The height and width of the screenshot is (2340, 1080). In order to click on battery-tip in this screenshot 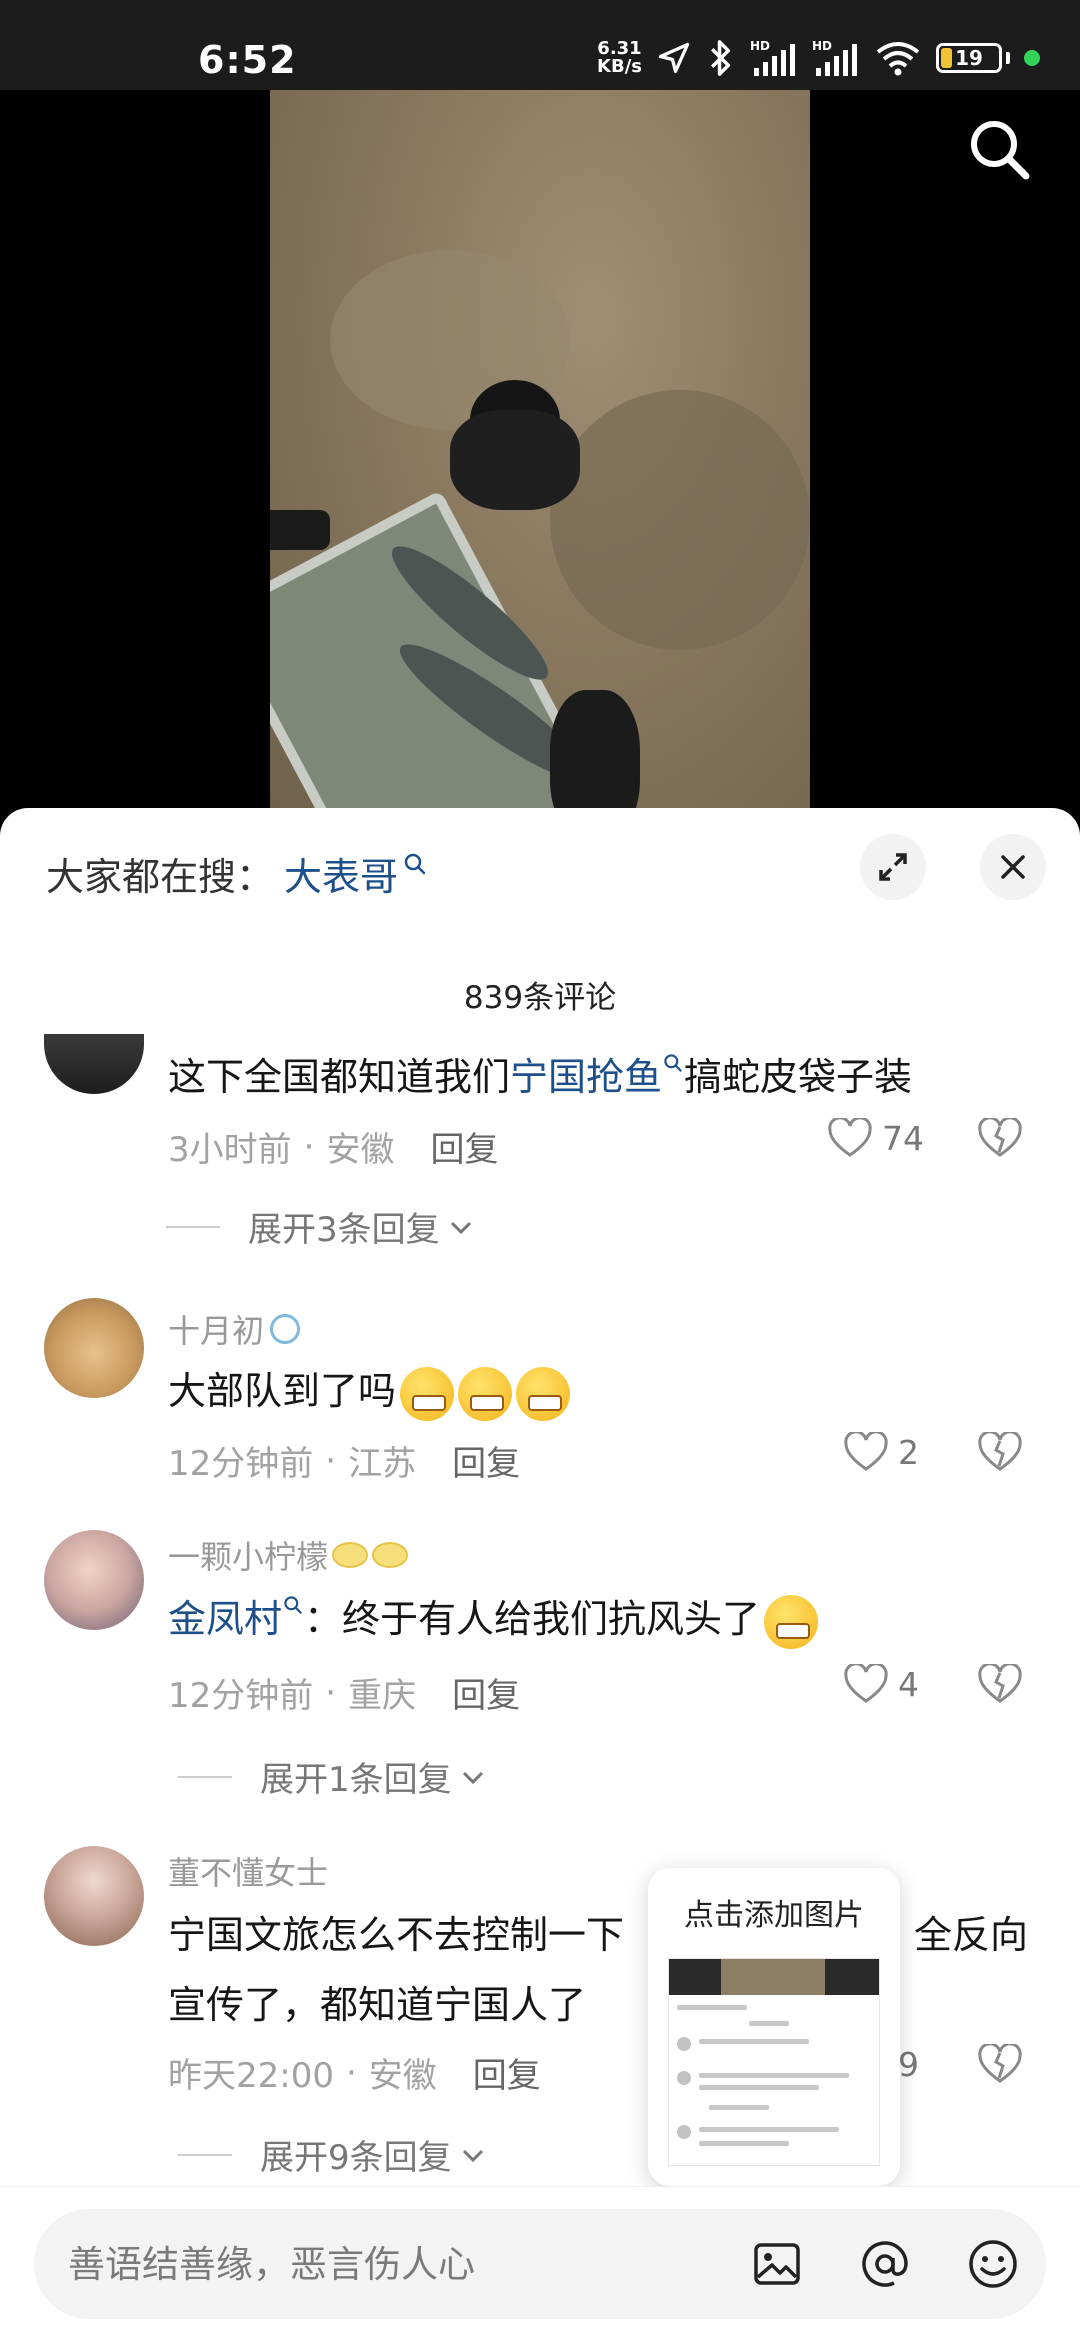, I will do `click(1008, 58)`.